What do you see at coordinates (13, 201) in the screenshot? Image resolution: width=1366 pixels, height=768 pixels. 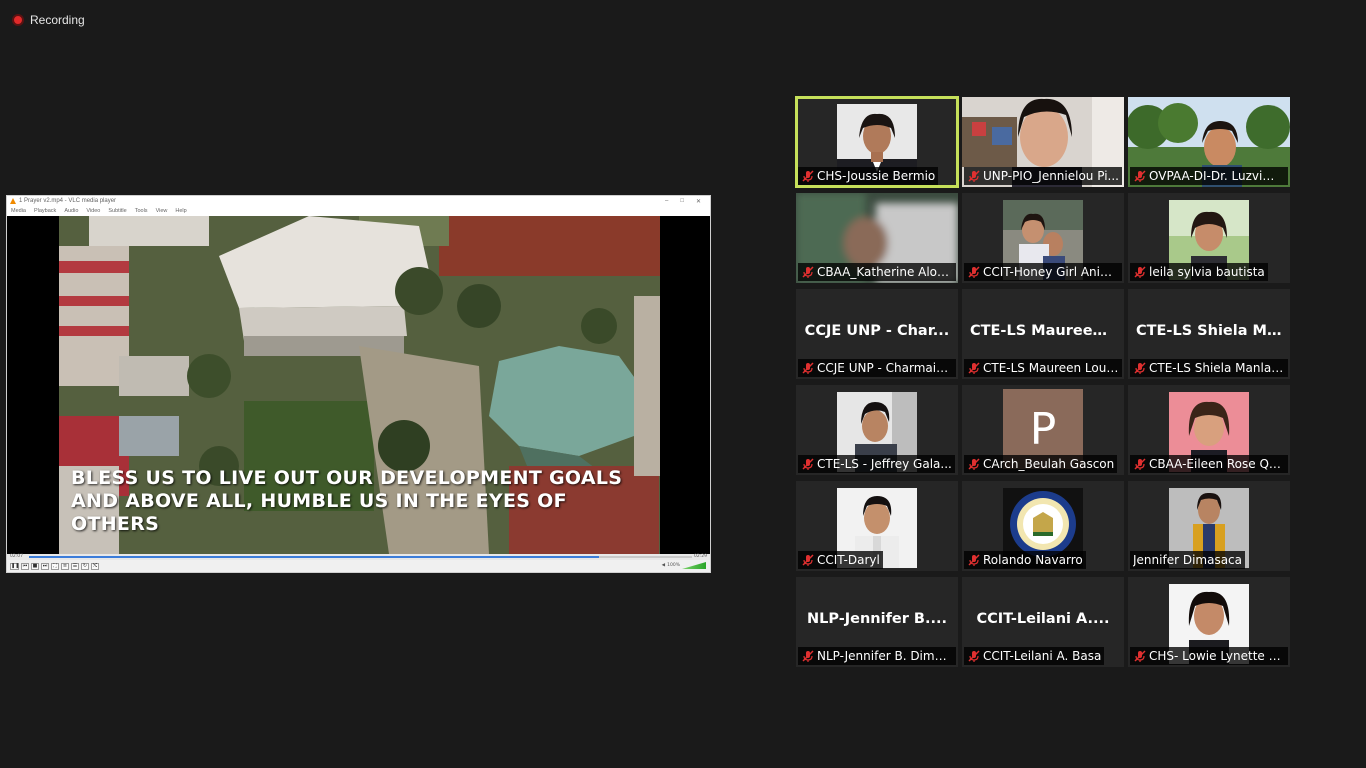 I see `vlc-cone-icon` at bounding box center [13, 201].